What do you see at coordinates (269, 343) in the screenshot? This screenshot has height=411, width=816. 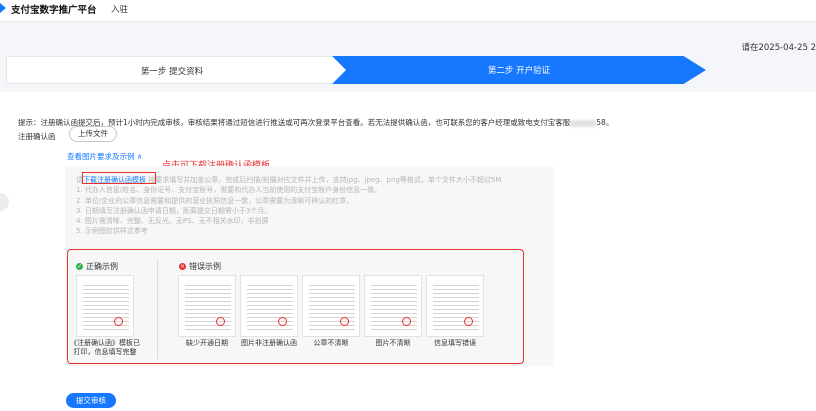 I see `wrong-example-caption: 图片非注册确认函` at bounding box center [269, 343].